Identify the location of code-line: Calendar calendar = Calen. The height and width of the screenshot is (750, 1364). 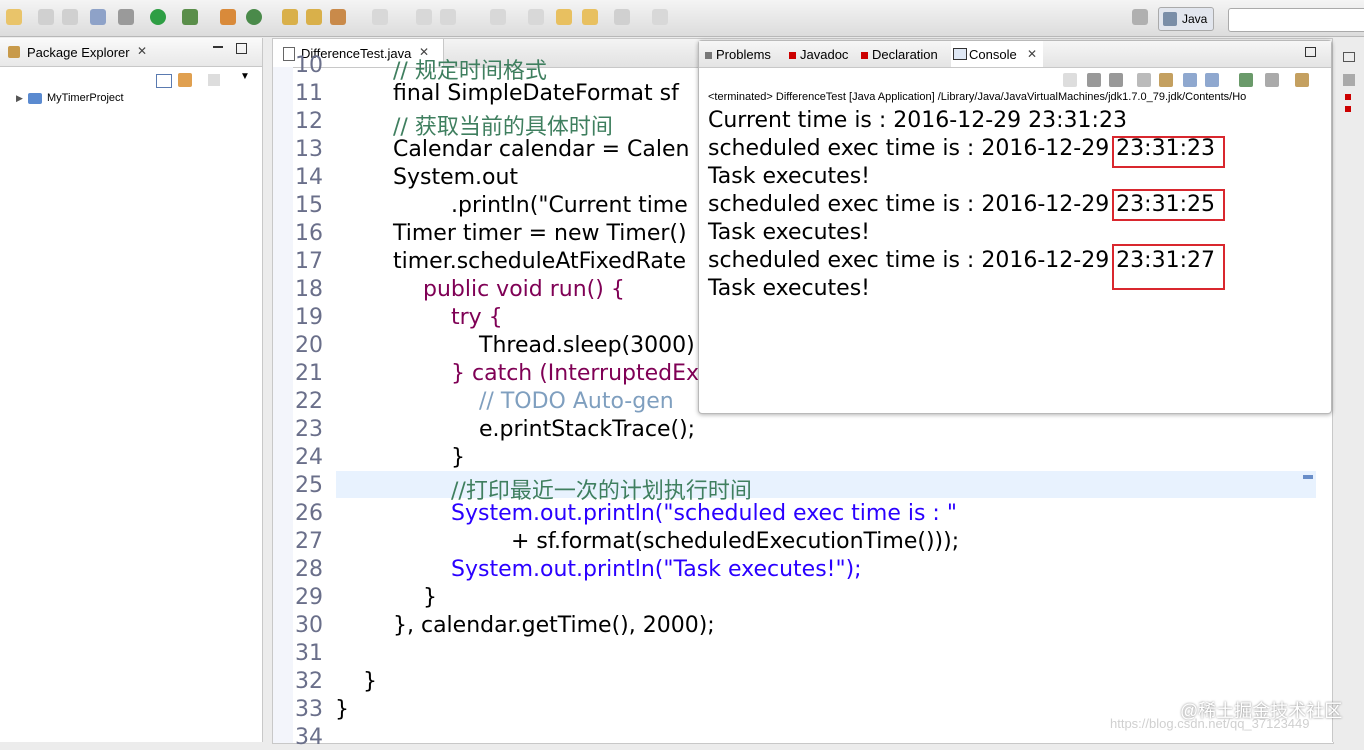
(541, 149).